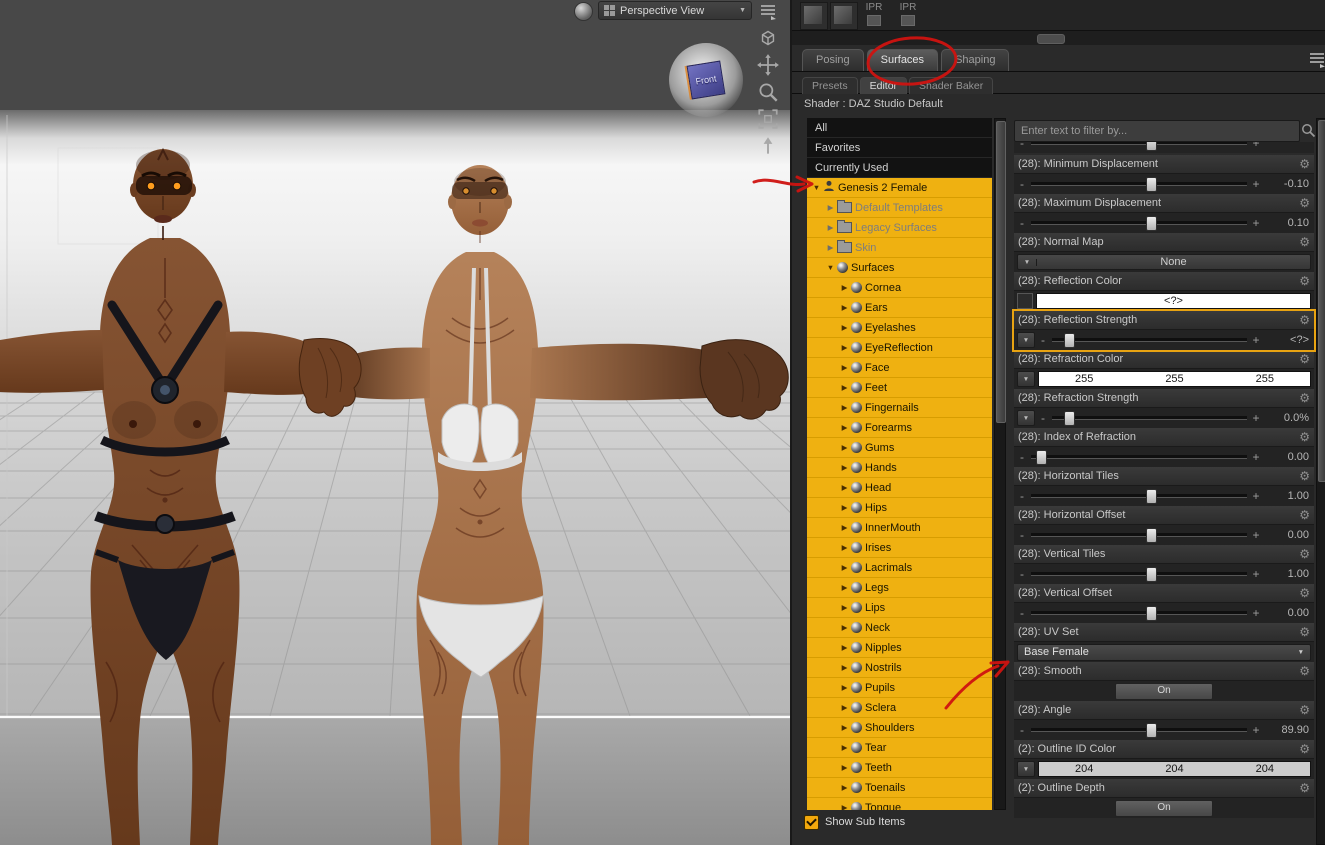 The width and height of the screenshot is (1325, 845). Describe the element at coordinates (899, 488) in the screenshot. I see `tree-surface-head: ▶ Head` at that location.